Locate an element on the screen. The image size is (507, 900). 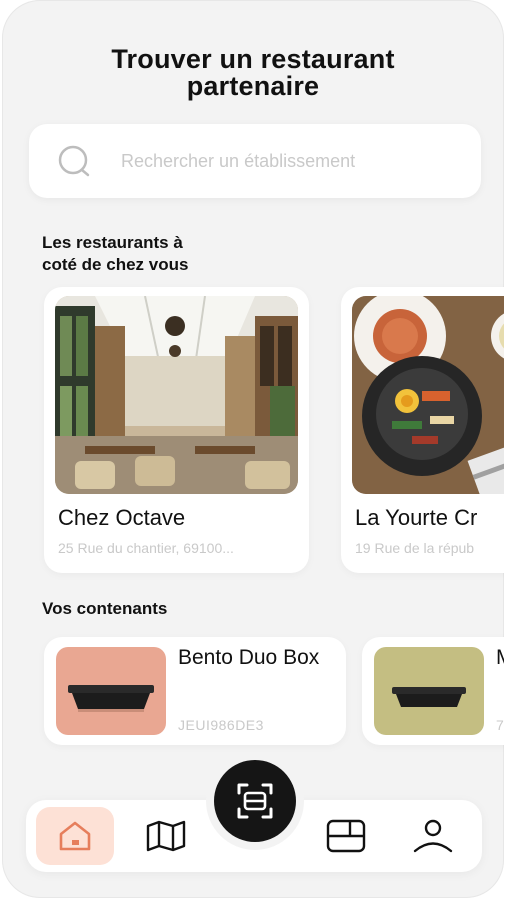
nav-containers-button is located at coordinates (346, 836).